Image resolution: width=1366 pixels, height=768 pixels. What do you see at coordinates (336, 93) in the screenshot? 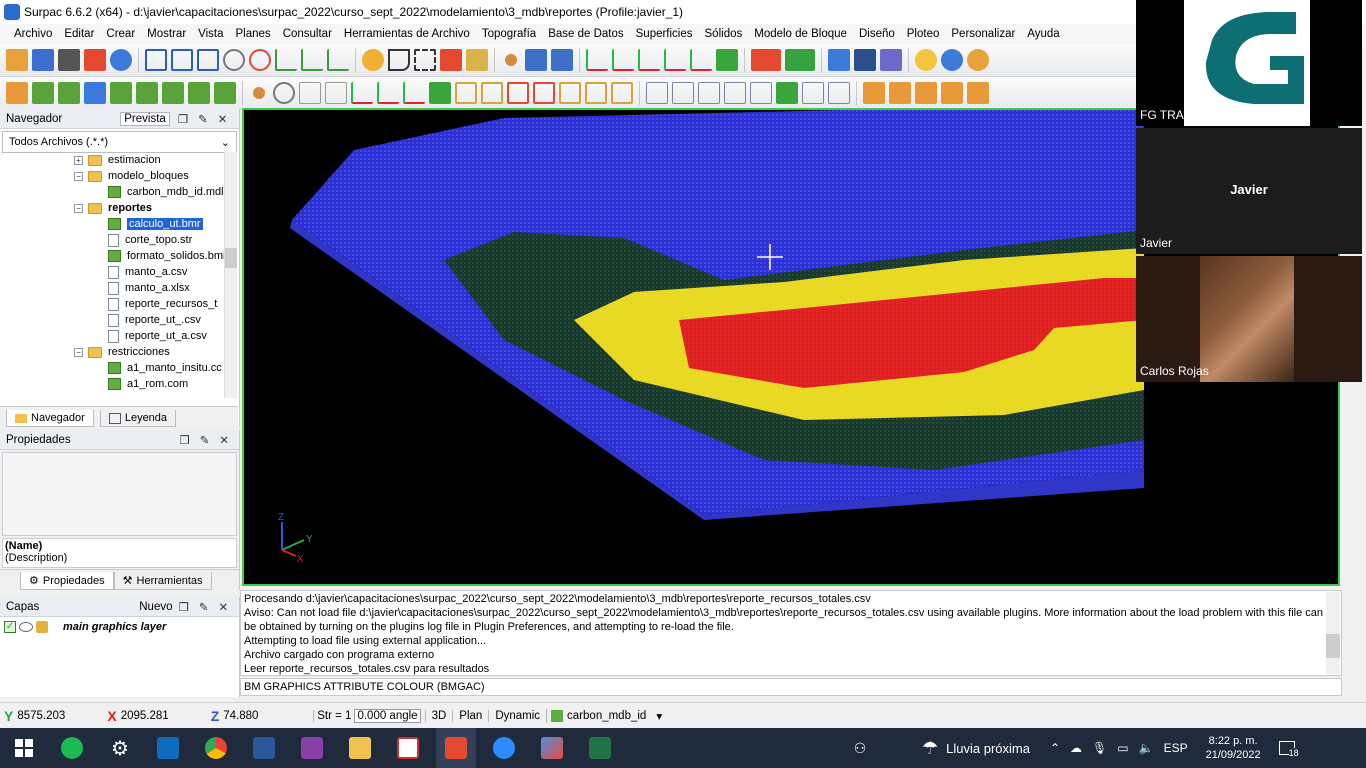
I see `polygon-icon` at bounding box center [336, 93].